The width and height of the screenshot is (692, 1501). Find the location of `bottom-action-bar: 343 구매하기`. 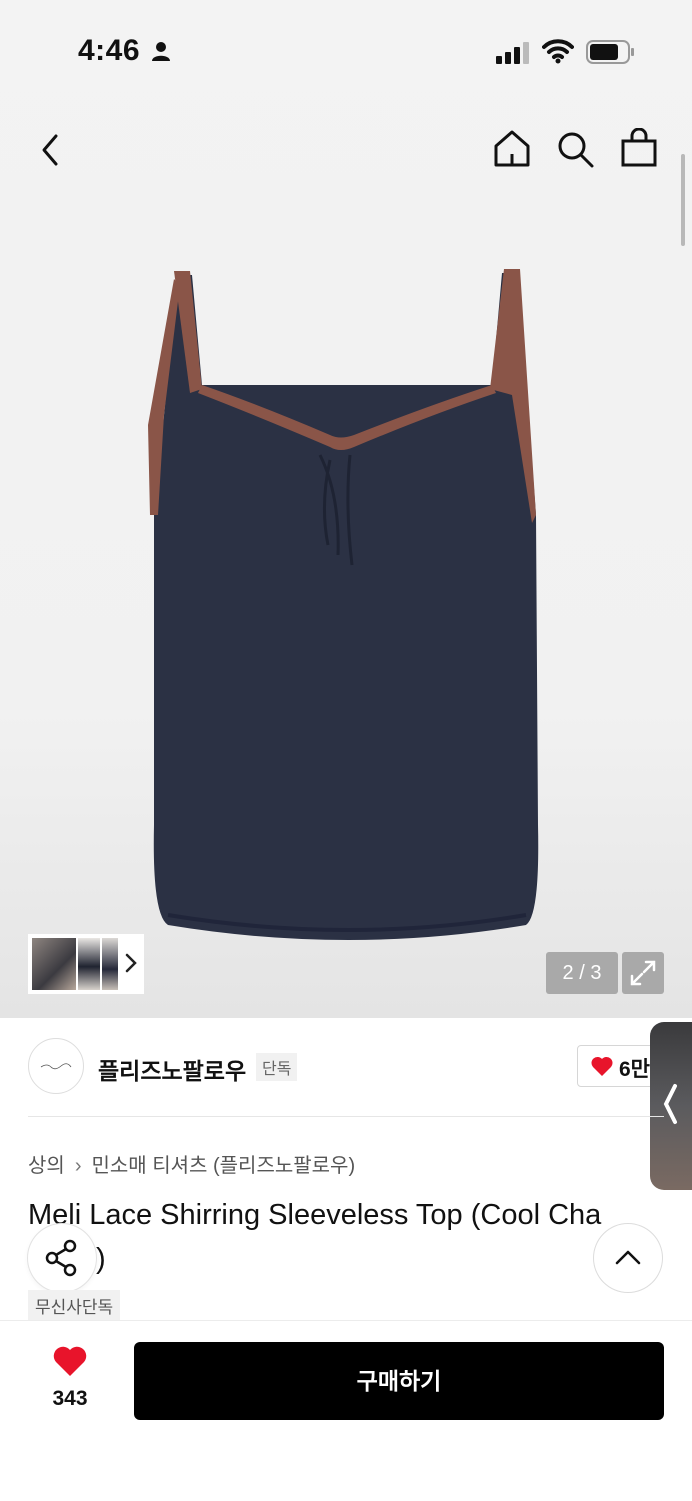

bottom-action-bar: 343 구매하기 is located at coordinates (346, 1410).